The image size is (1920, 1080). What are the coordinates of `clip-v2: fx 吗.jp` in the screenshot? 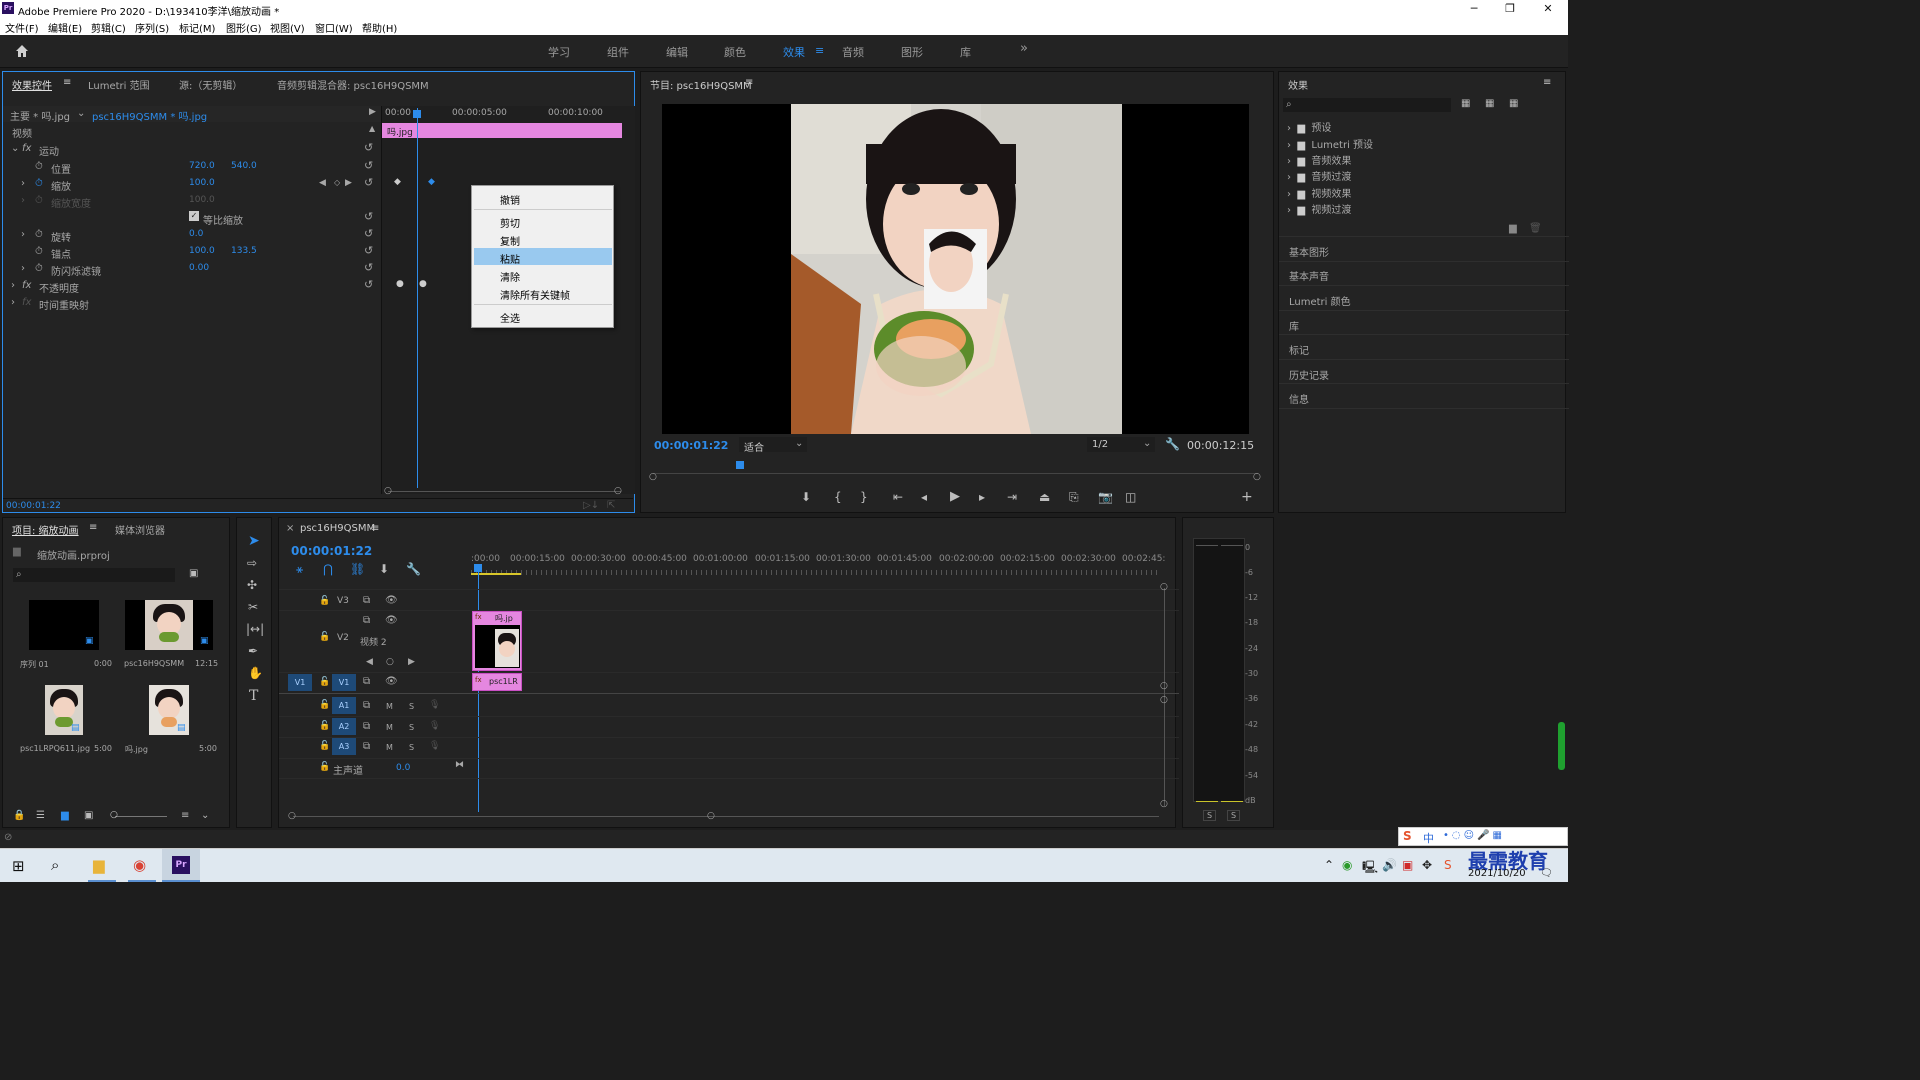 It's located at (497, 641).